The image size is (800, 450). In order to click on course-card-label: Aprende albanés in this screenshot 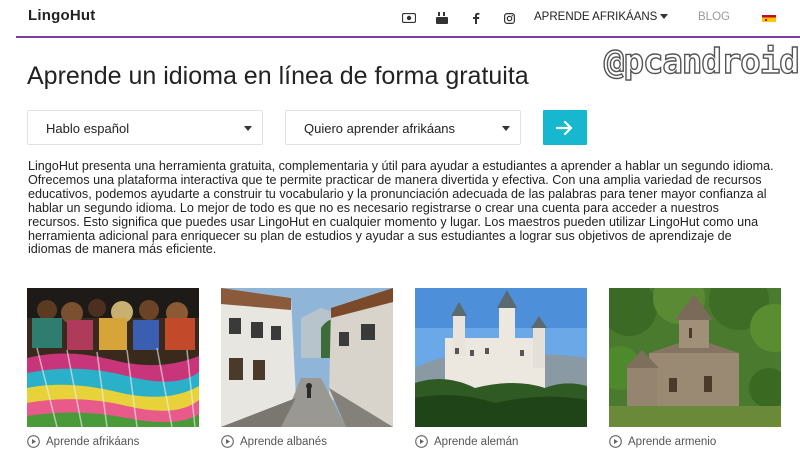, I will do `click(307, 441)`.